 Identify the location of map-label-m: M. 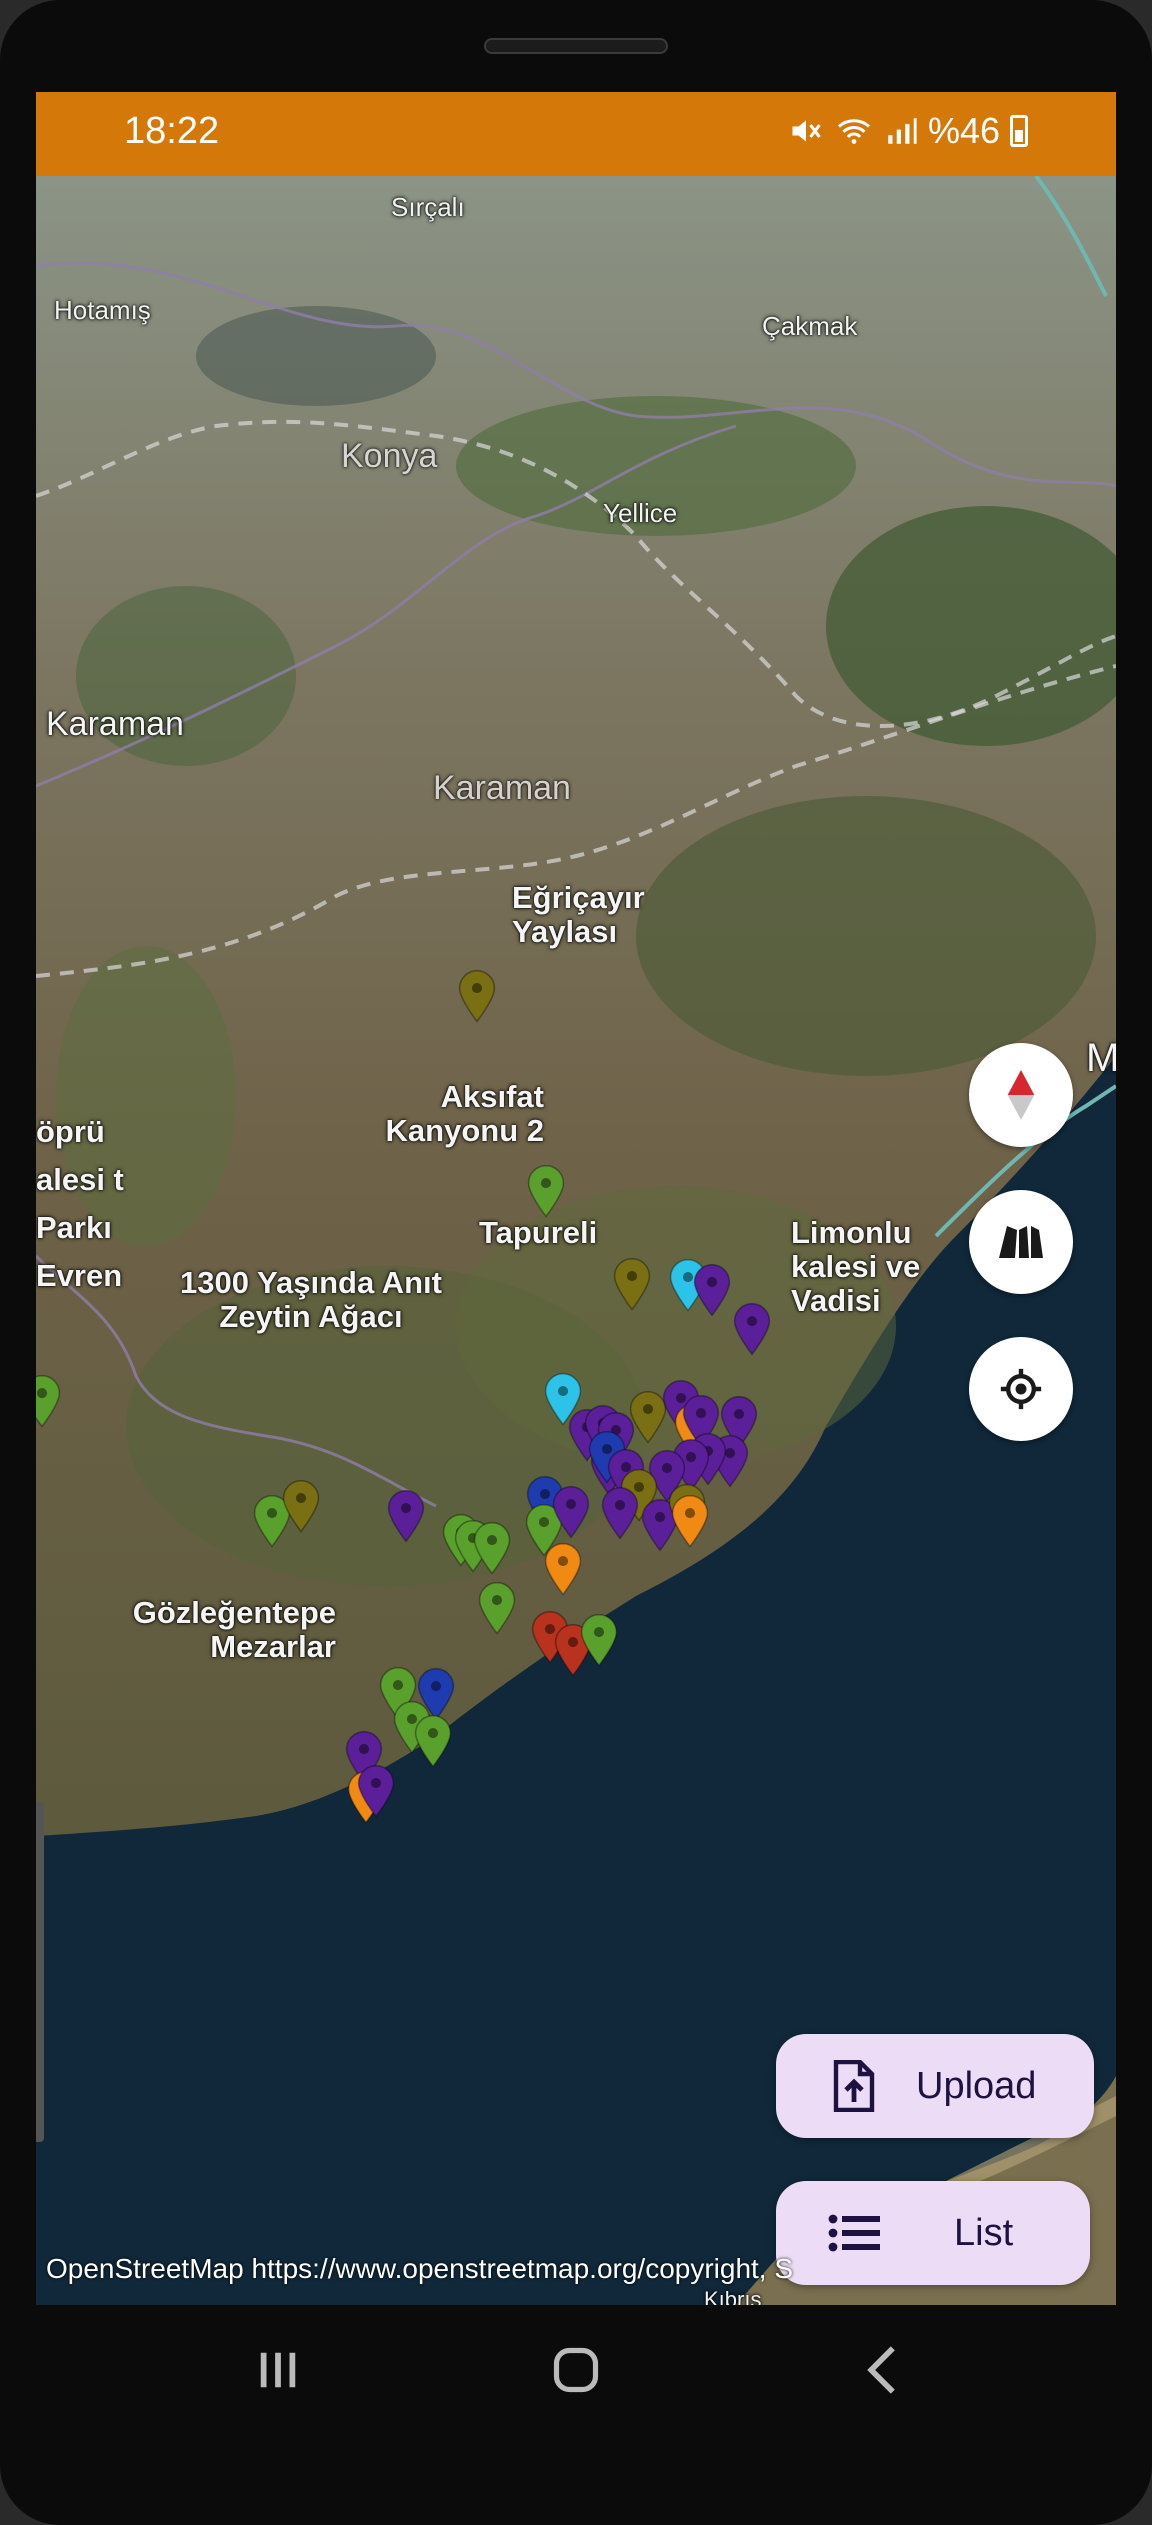
(1101, 1058).